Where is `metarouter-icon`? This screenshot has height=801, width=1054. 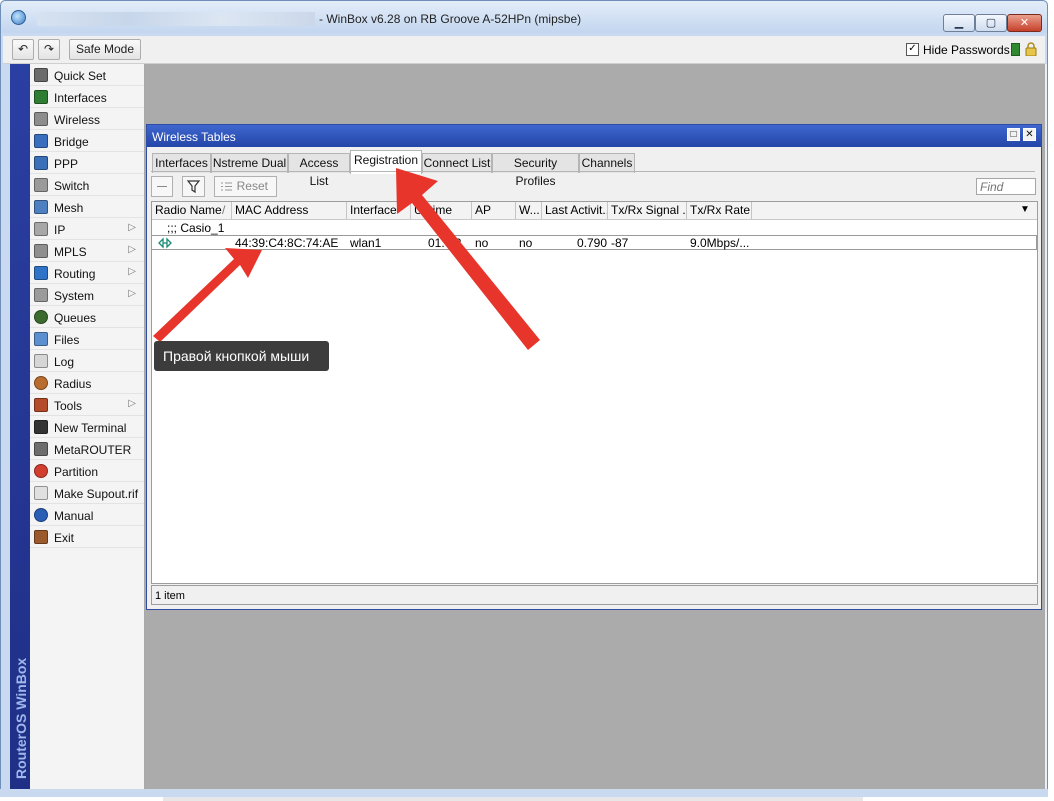
metarouter-icon is located at coordinates (41, 449).